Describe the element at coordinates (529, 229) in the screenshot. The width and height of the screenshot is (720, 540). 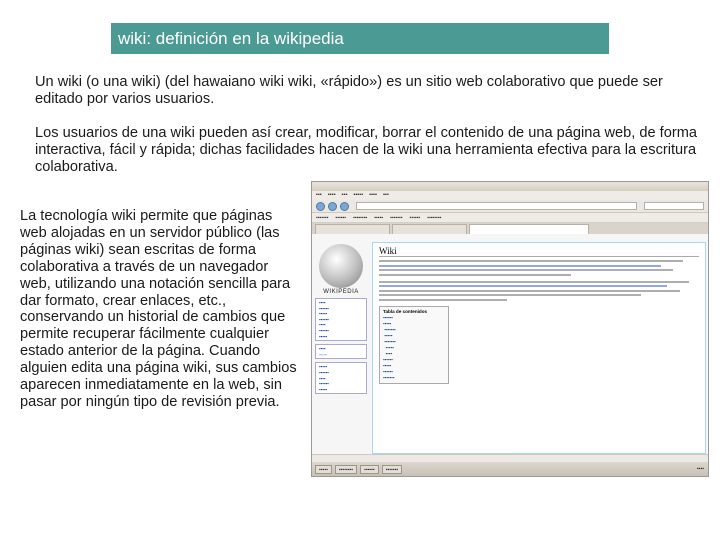
I see `tab-active` at that location.